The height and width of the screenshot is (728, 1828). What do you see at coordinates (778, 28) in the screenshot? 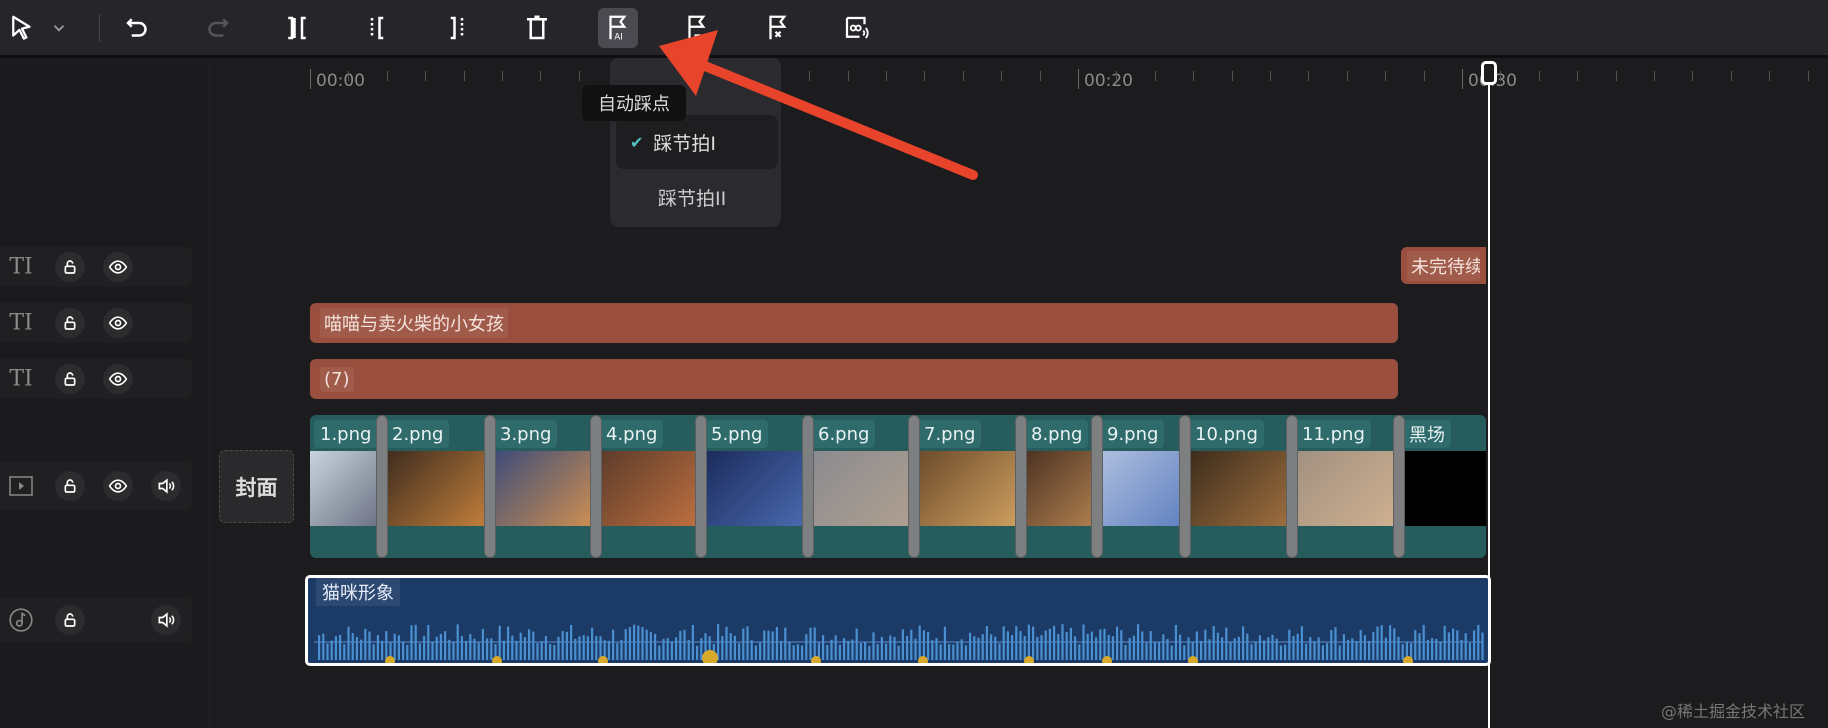
I see `clear-beats-button` at bounding box center [778, 28].